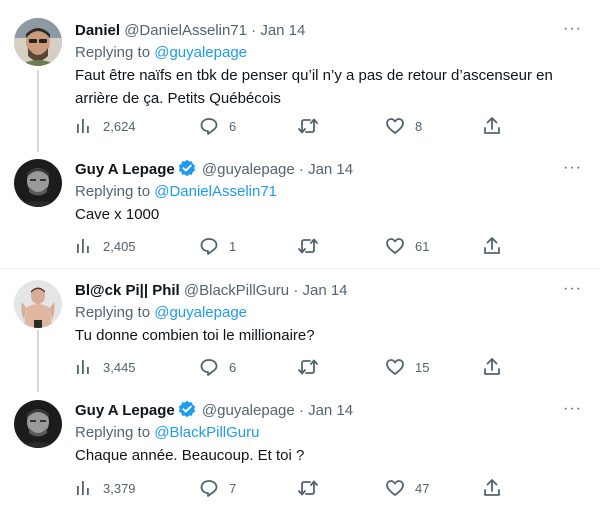 The height and width of the screenshot is (518, 600). What do you see at coordinates (215, 191) in the screenshot?
I see `replying-to-link: @DanielAsselin71` at bounding box center [215, 191].